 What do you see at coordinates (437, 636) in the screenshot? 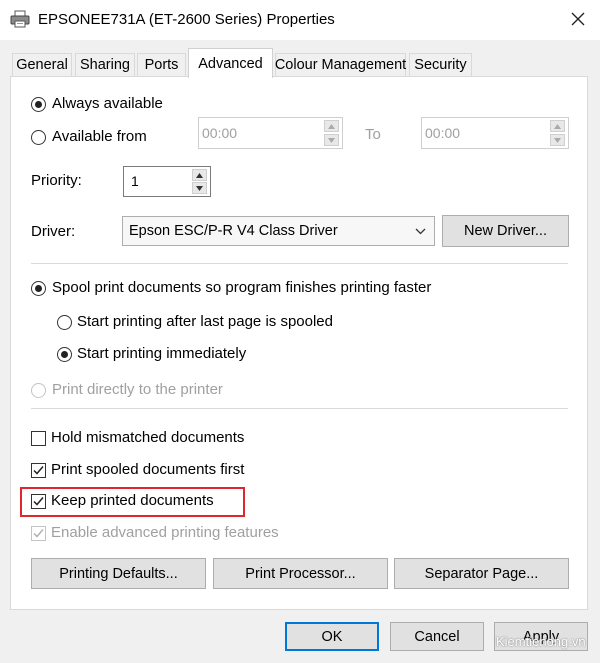
I see `cancel-button: Cancel` at bounding box center [437, 636].